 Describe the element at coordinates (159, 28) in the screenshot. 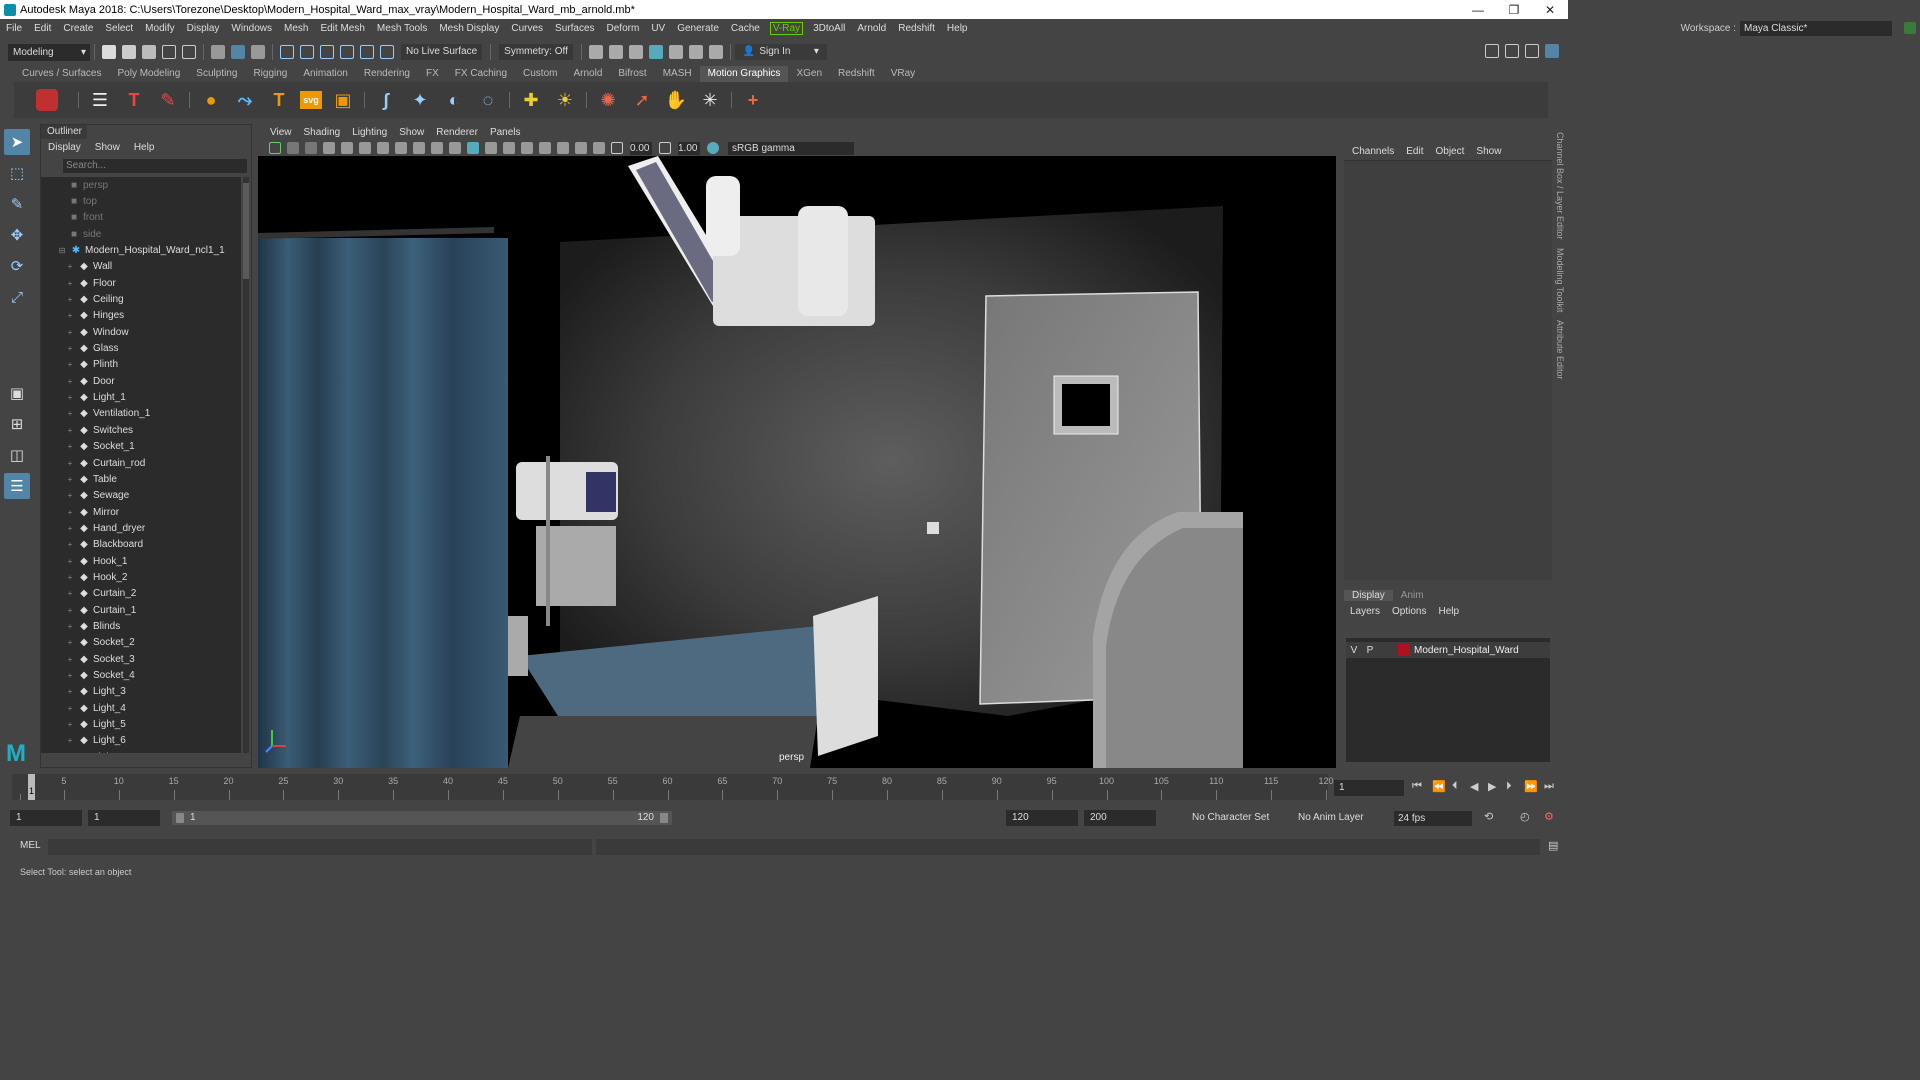

I see `menu-modify: Modify` at that location.